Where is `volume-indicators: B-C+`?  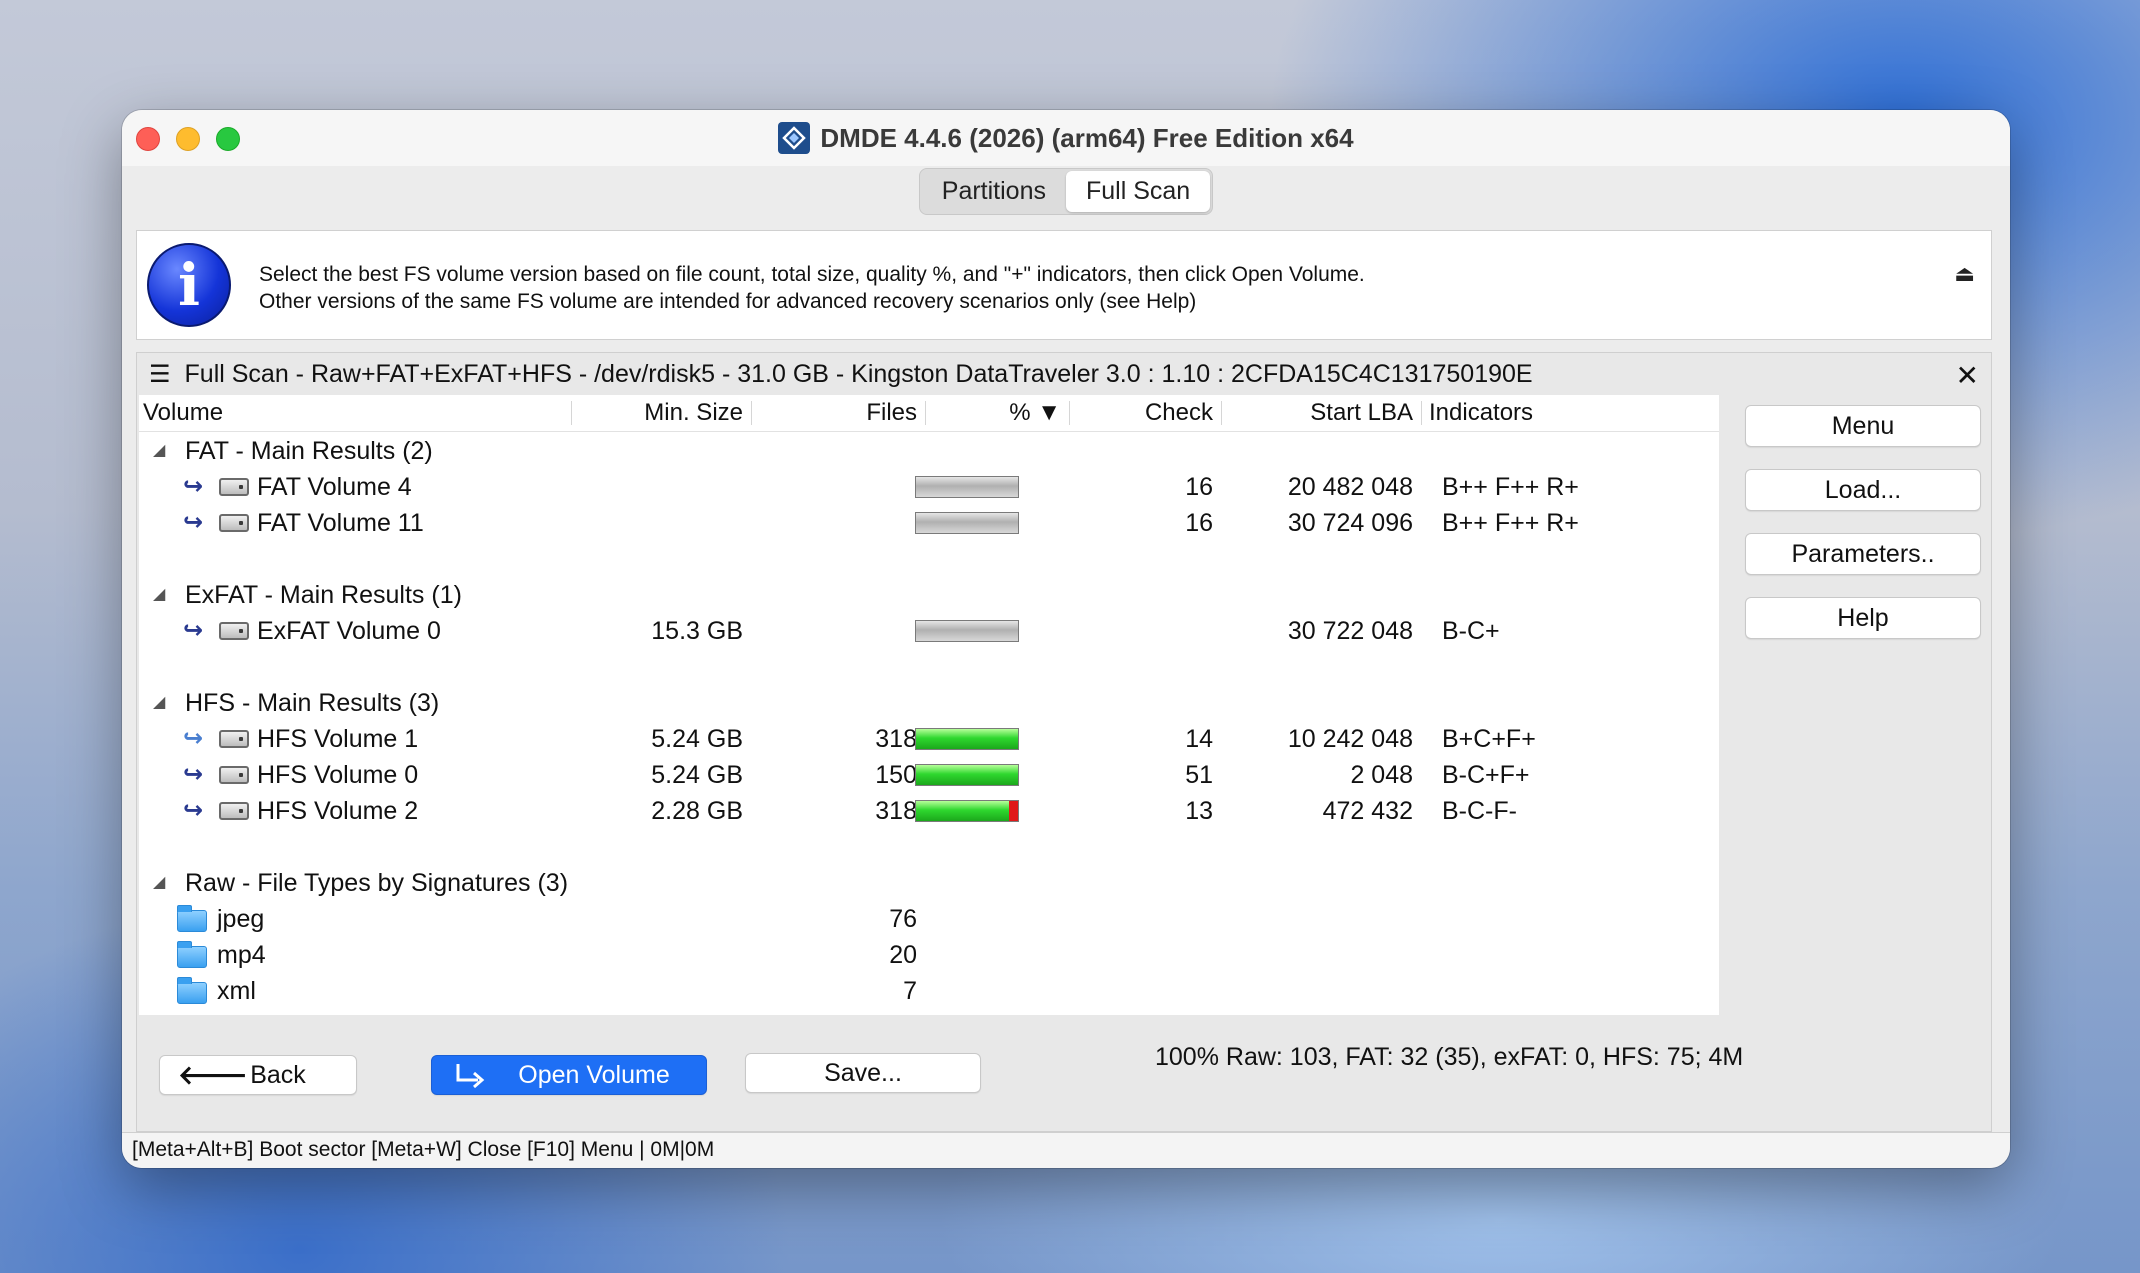
volume-indicators: B-C+ is located at coordinates (1471, 631).